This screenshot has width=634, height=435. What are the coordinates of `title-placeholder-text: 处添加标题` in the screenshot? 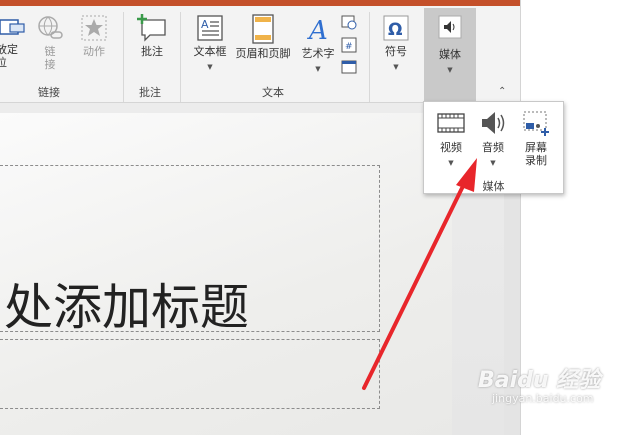 It's located at (127, 307).